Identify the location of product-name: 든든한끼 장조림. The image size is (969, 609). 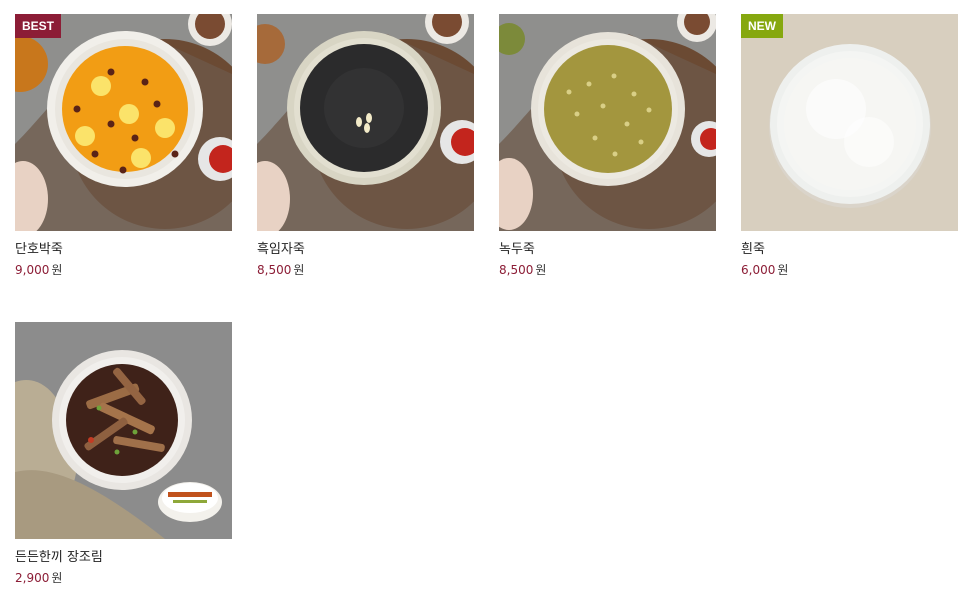
(123, 558).